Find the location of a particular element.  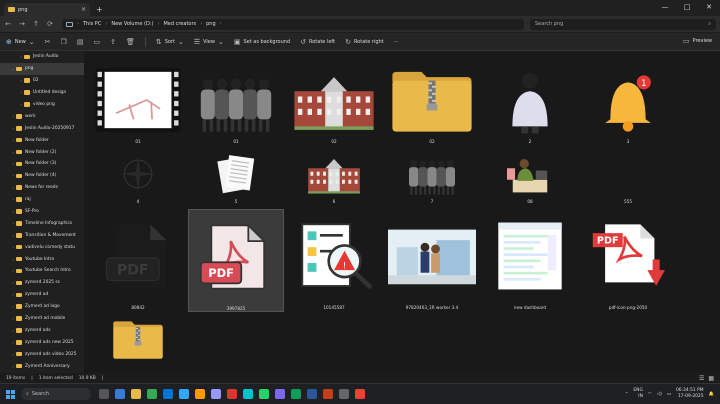

sidebar-item: › Youtube Search Intro is located at coordinates (42, 271).